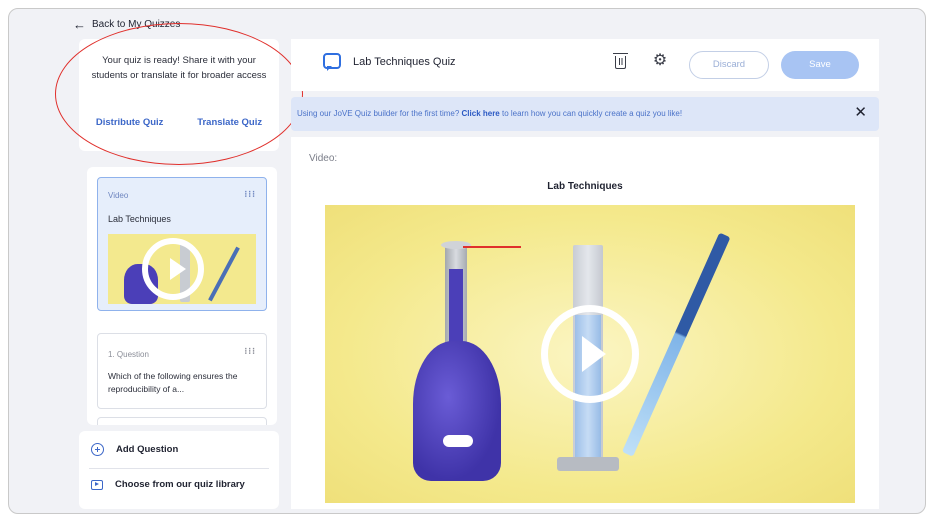 This screenshot has height=522, width=936. Describe the element at coordinates (180, 484) in the screenshot. I see `library-label: Choose from our quiz library` at that location.